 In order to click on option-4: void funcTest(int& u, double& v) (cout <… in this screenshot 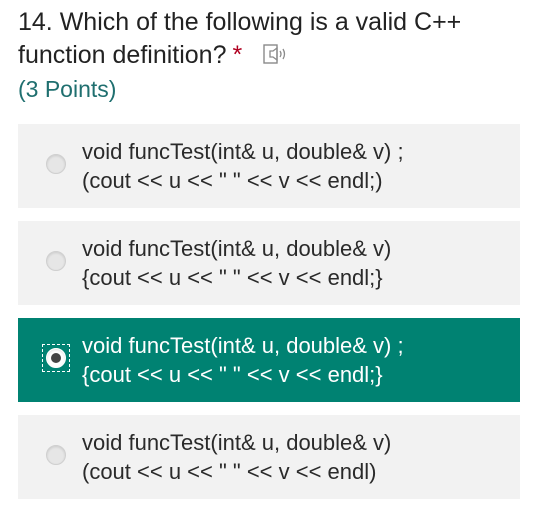, I will do `click(269, 457)`.